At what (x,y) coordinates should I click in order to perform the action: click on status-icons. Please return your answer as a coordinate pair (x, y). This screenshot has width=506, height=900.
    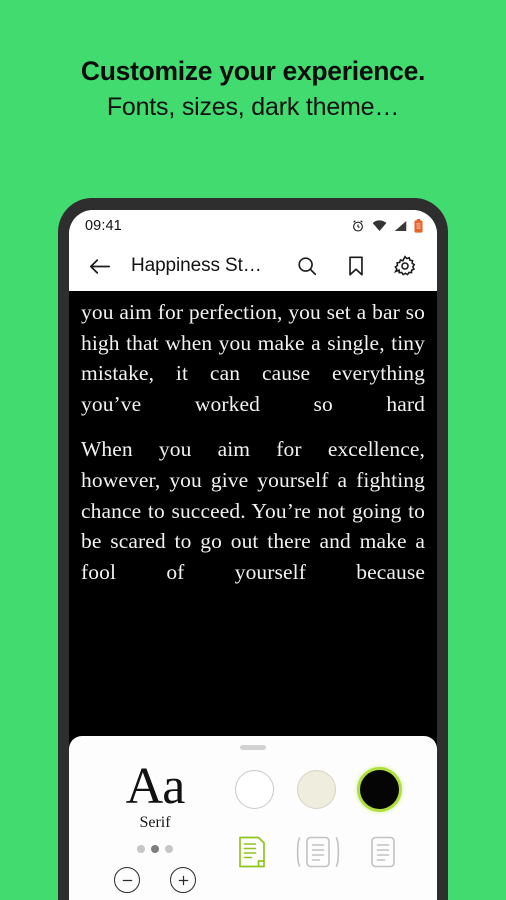
    Looking at the image, I should click on (387, 225).